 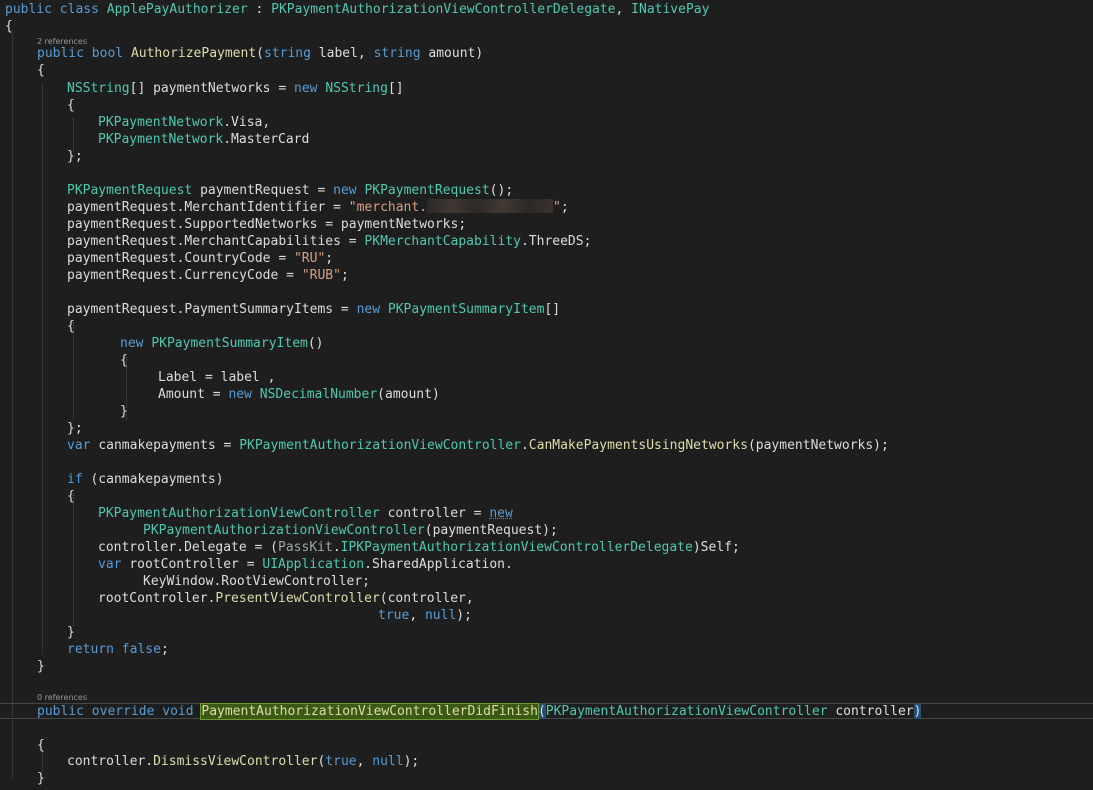 What do you see at coordinates (123, 711) in the screenshot?
I see `keyword: override` at bounding box center [123, 711].